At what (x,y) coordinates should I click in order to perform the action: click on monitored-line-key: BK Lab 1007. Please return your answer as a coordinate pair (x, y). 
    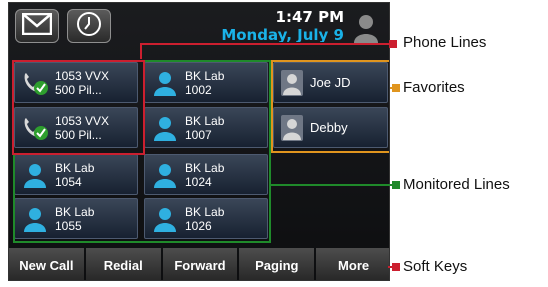
    Looking at the image, I should click on (206, 127).